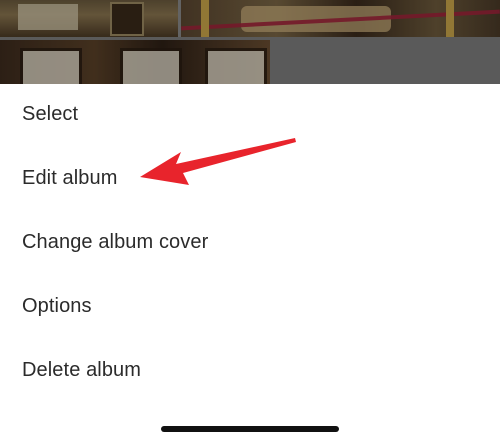 The image size is (500, 444). Describe the element at coordinates (50, 114) in the screenshot. I see `menu-item-select: Select` at that location.